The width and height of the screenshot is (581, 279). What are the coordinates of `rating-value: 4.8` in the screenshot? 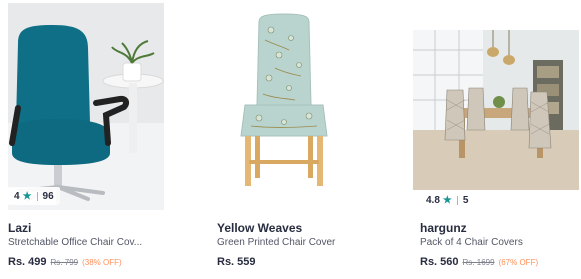 It's located at (433, 200).